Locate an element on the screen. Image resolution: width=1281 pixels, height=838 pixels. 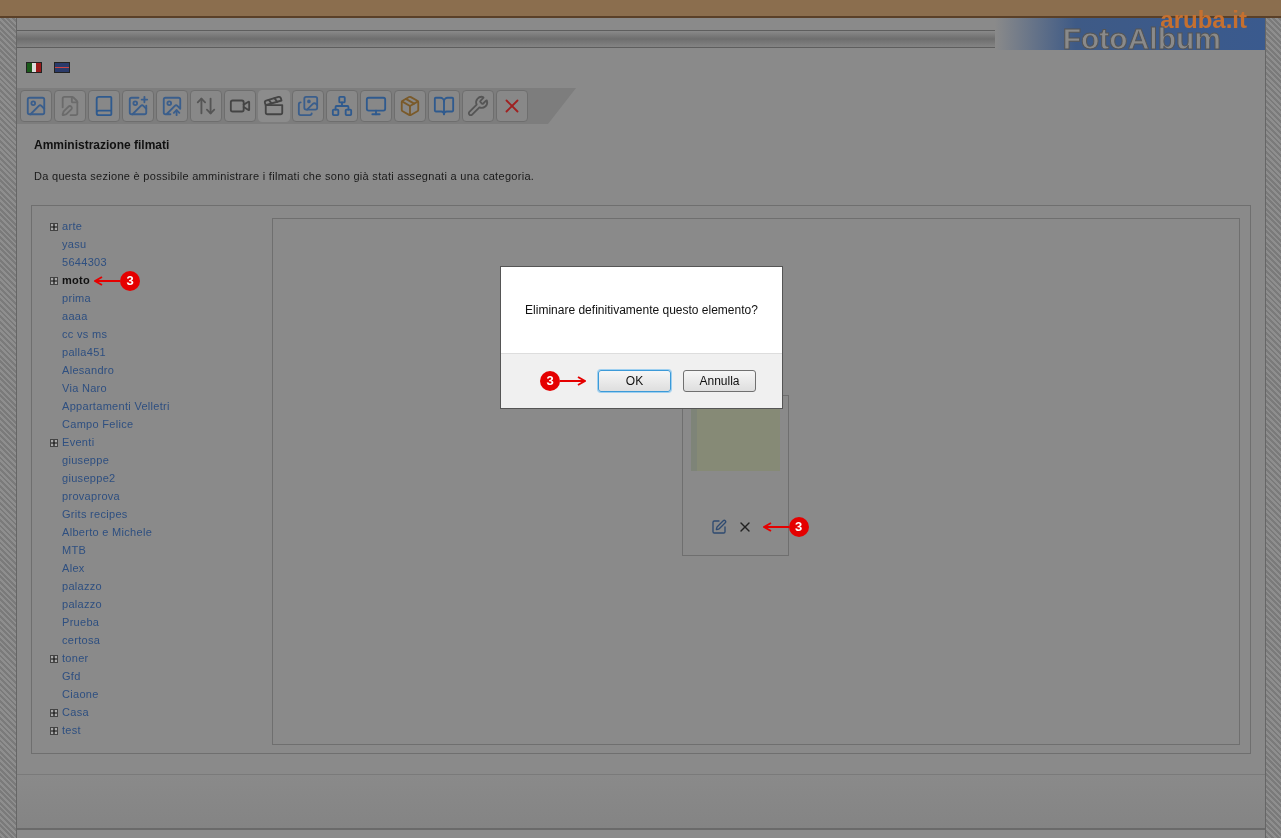
english-flag-icon is located at coordinates (62, 67).